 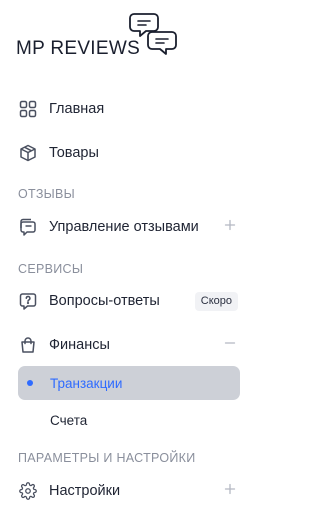 What do you see at coordinates (126, 109) in the screenshot?
I see `sidebar-item-home: Главная` at bounding box center [126, 109].